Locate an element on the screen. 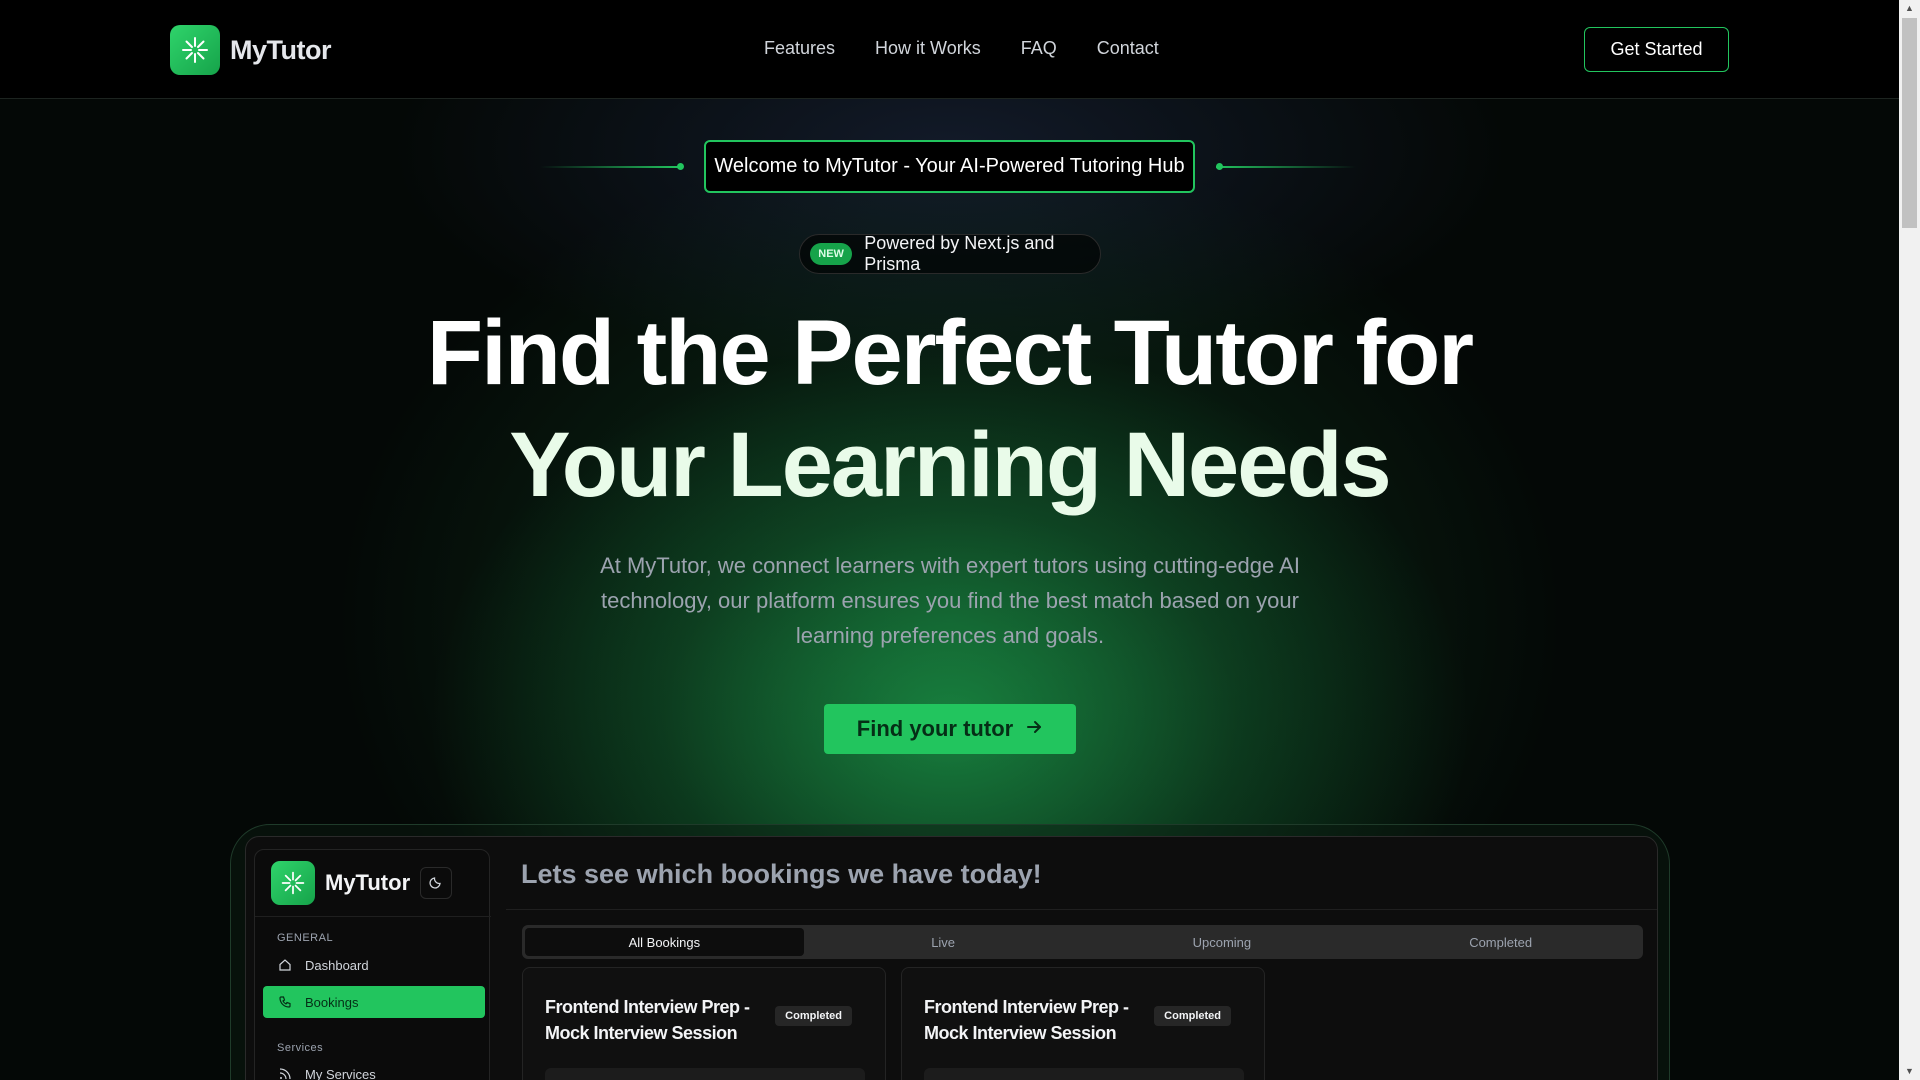 The image size is (1920, 1080). moon-icon is located at coordinates (436, 883).